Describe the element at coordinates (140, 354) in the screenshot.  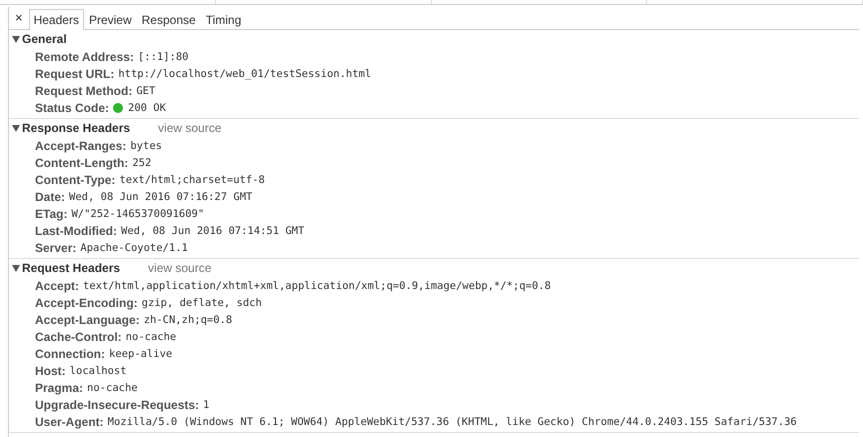
I see `header-value: keep-alive` at that location.